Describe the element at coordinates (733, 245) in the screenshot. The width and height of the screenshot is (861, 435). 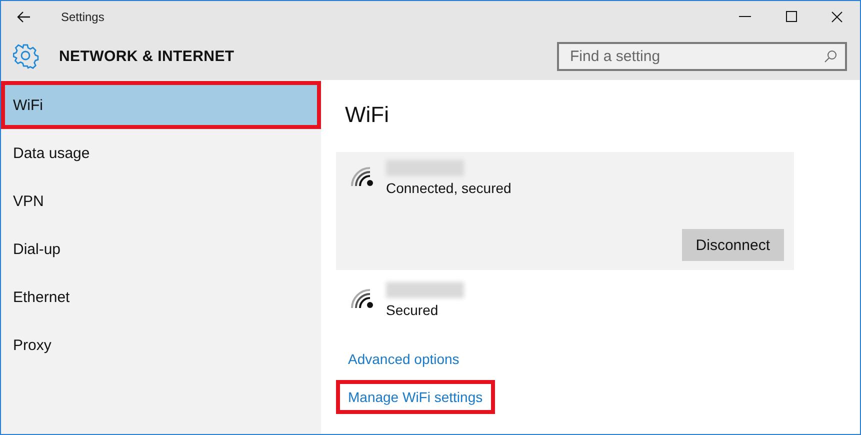
I see `disconnect-button: Disconnect` at that location.